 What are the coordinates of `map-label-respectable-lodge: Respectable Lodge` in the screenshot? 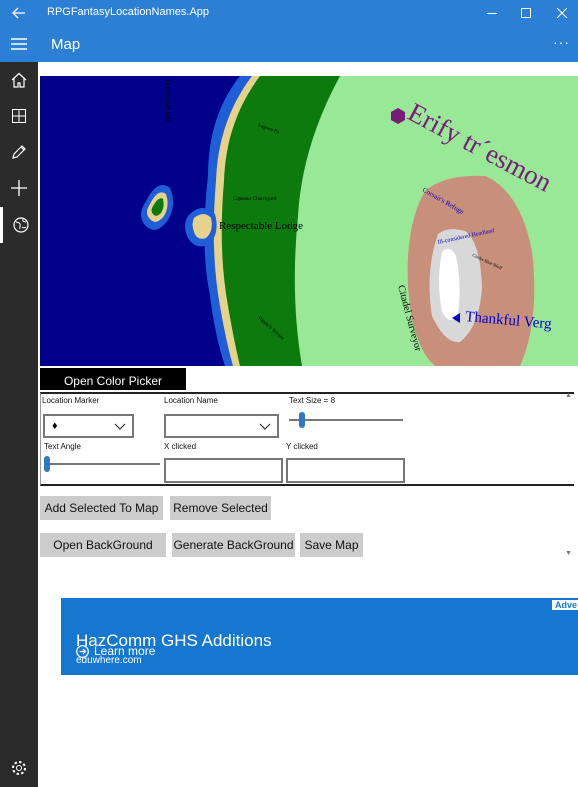 It's located at (261, 226).